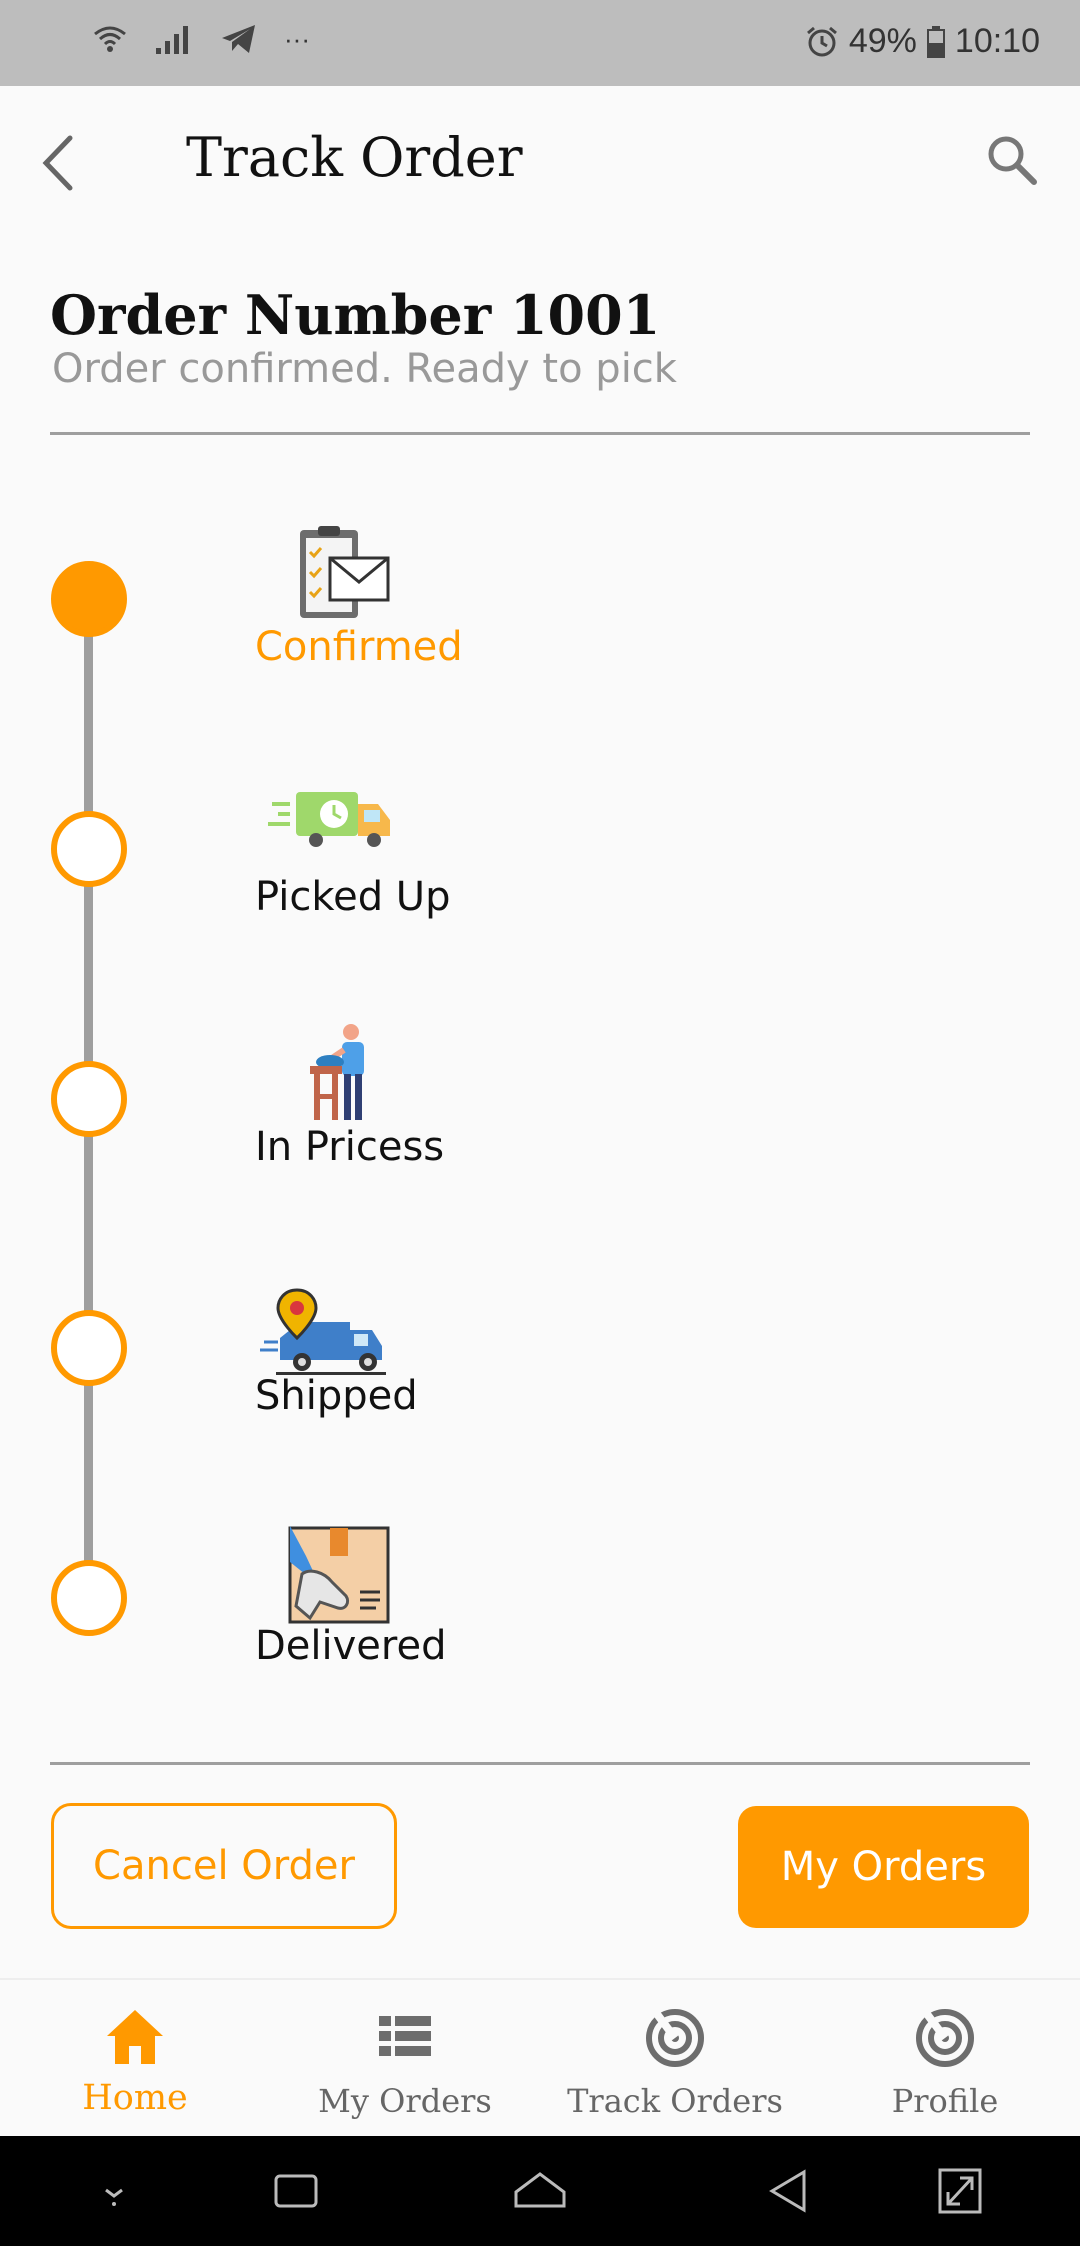 The height and width of the screenshot is (2246, 1080). What do you see at coordinates (325, 1577) in the screenshot?
I see `hand-package-icon` at bounding box center [325, 1577].